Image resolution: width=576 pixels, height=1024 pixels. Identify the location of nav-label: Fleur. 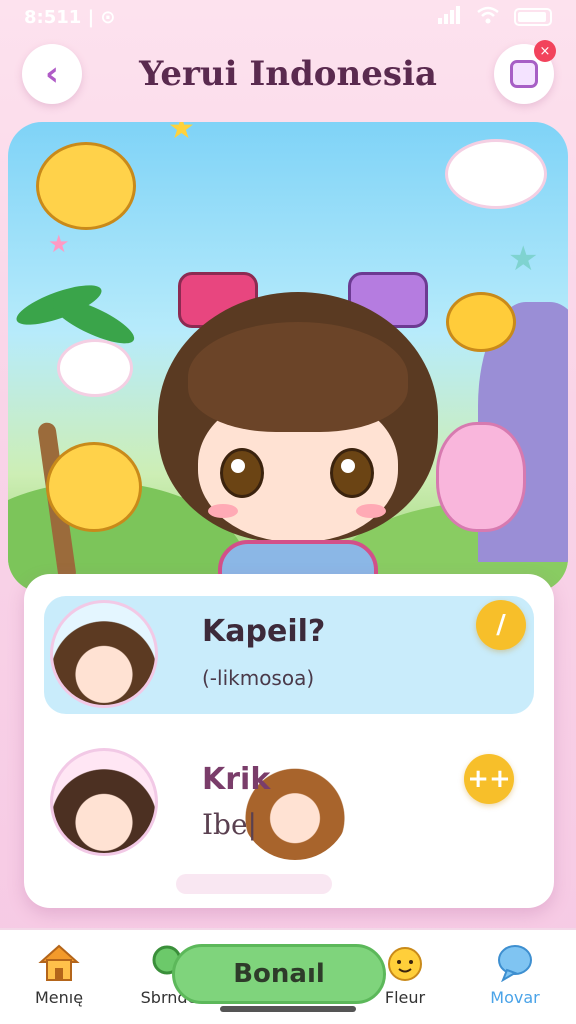
(405, 997).